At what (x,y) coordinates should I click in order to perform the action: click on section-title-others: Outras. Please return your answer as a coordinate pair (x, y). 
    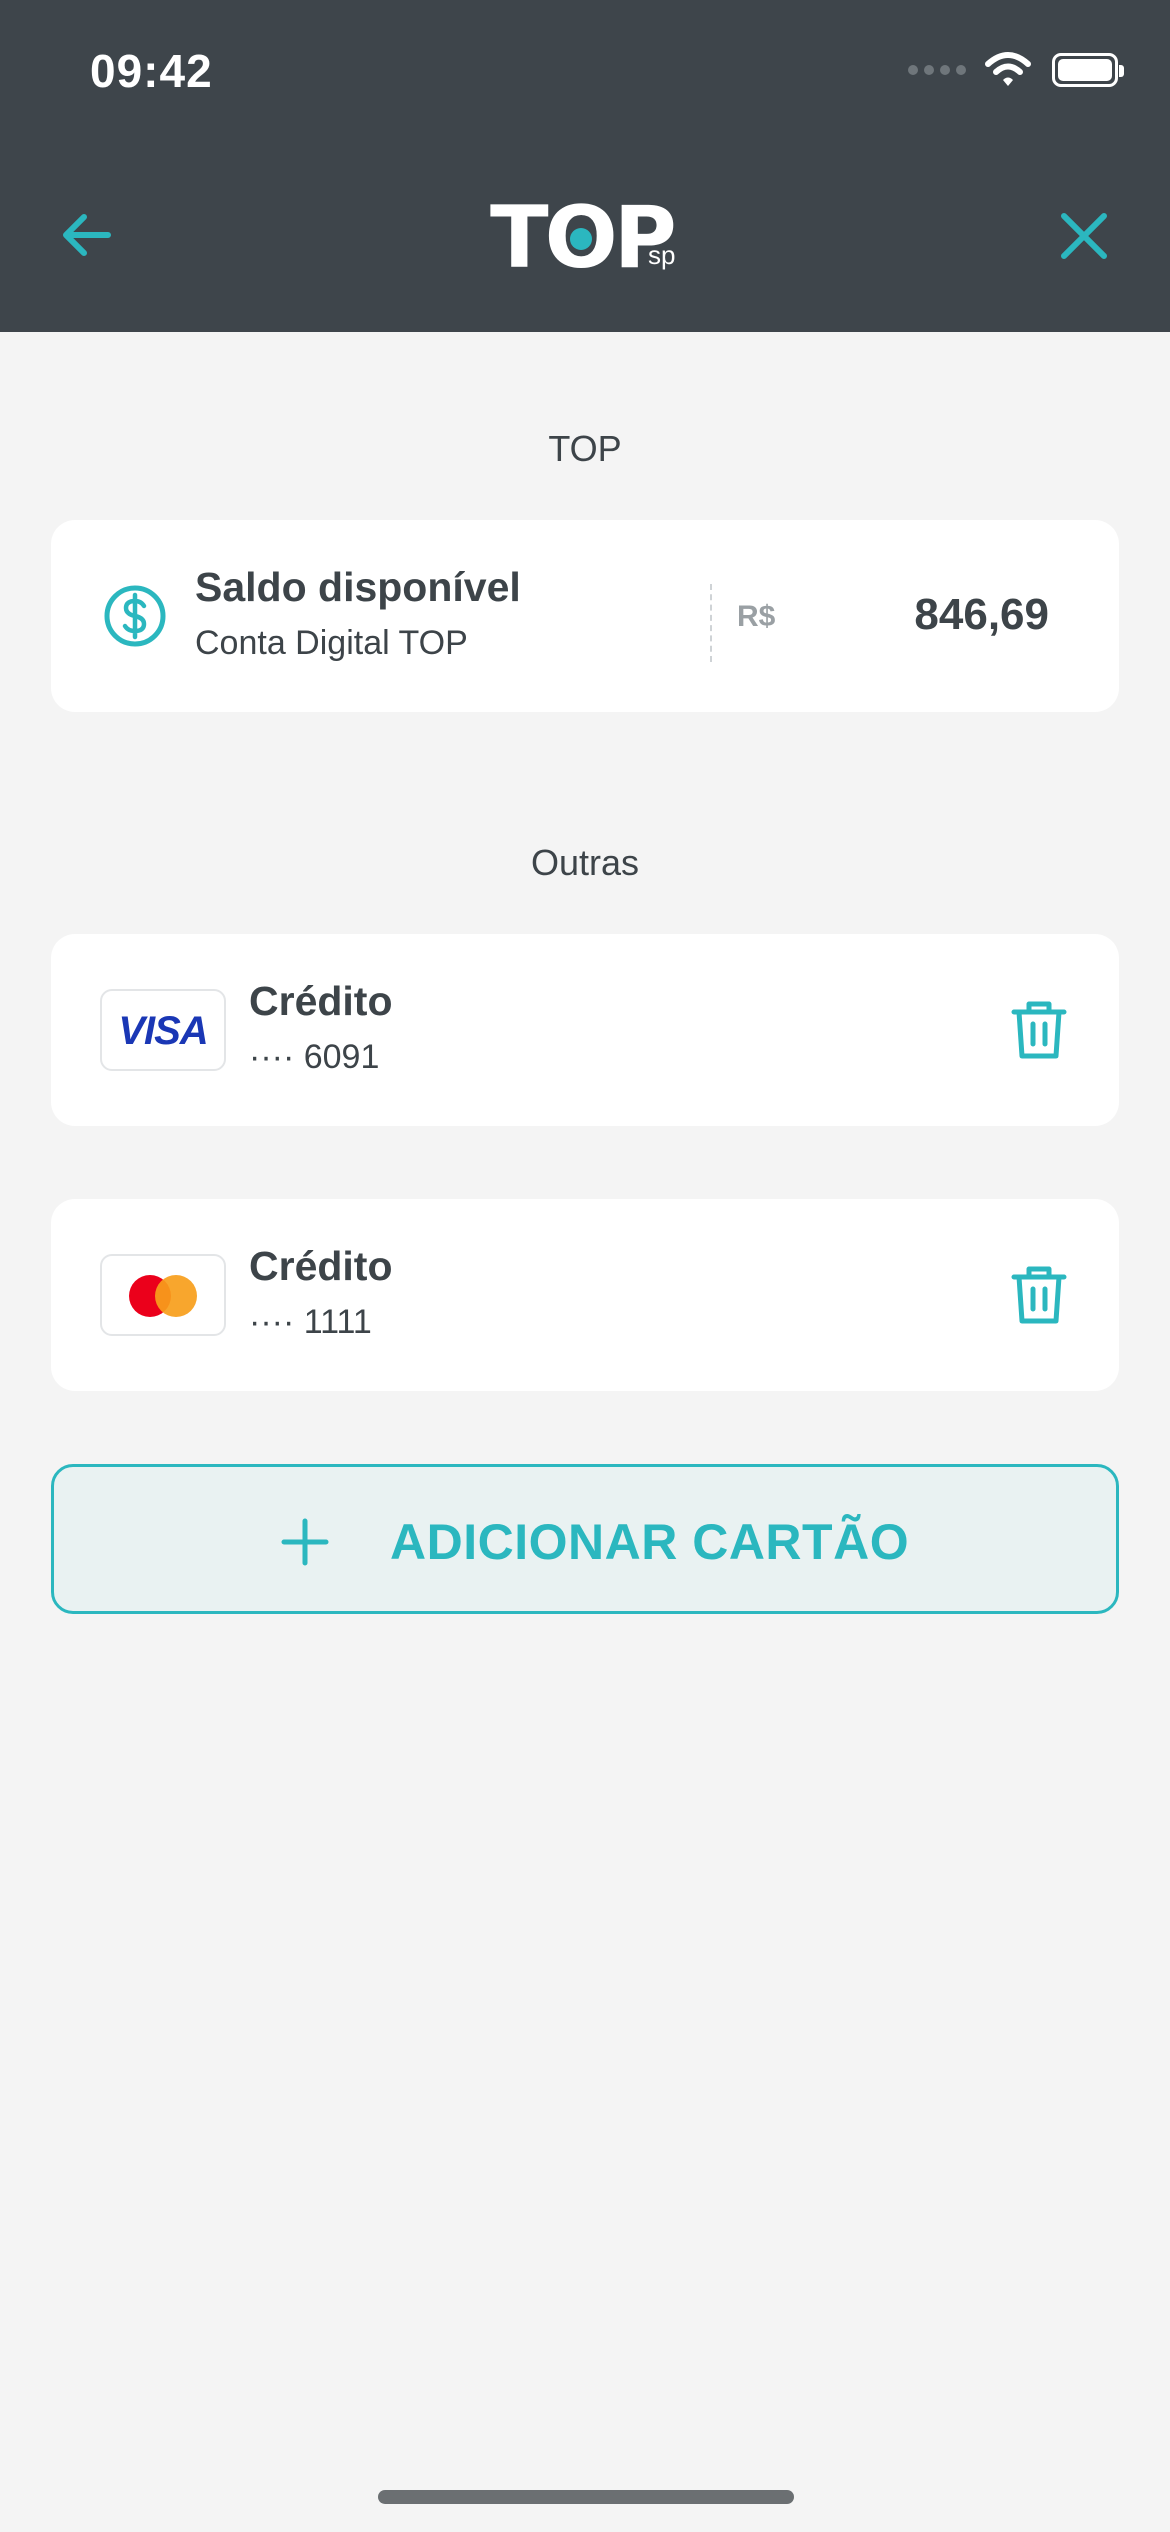
    Looking at the image, I should click on (585, 862).